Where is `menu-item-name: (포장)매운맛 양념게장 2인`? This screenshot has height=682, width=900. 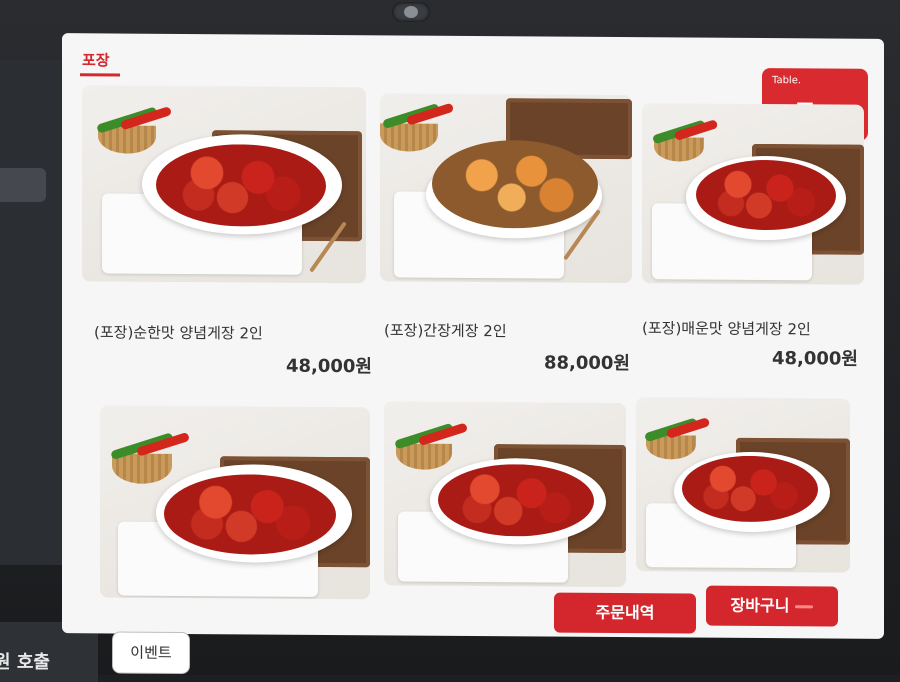 menu-item-name: (포장)매운맛 양념게장 2인 is located at coordinates (726, 329).